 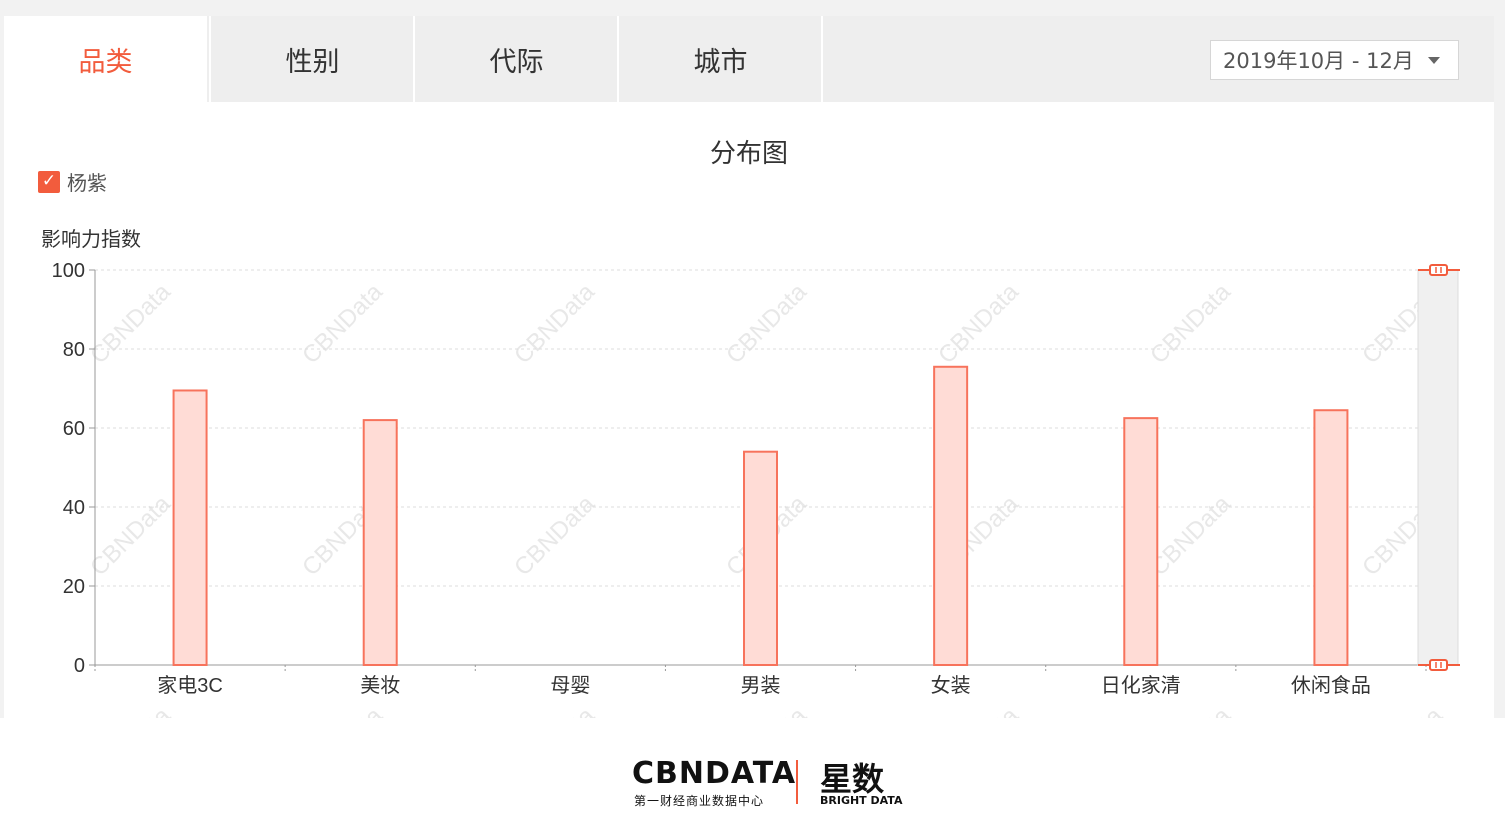 What do you see at coordinates (1331, 685) in the screenshot?
I see `x-tick-label: 休闲食品` at bounding box center [1331, 685].